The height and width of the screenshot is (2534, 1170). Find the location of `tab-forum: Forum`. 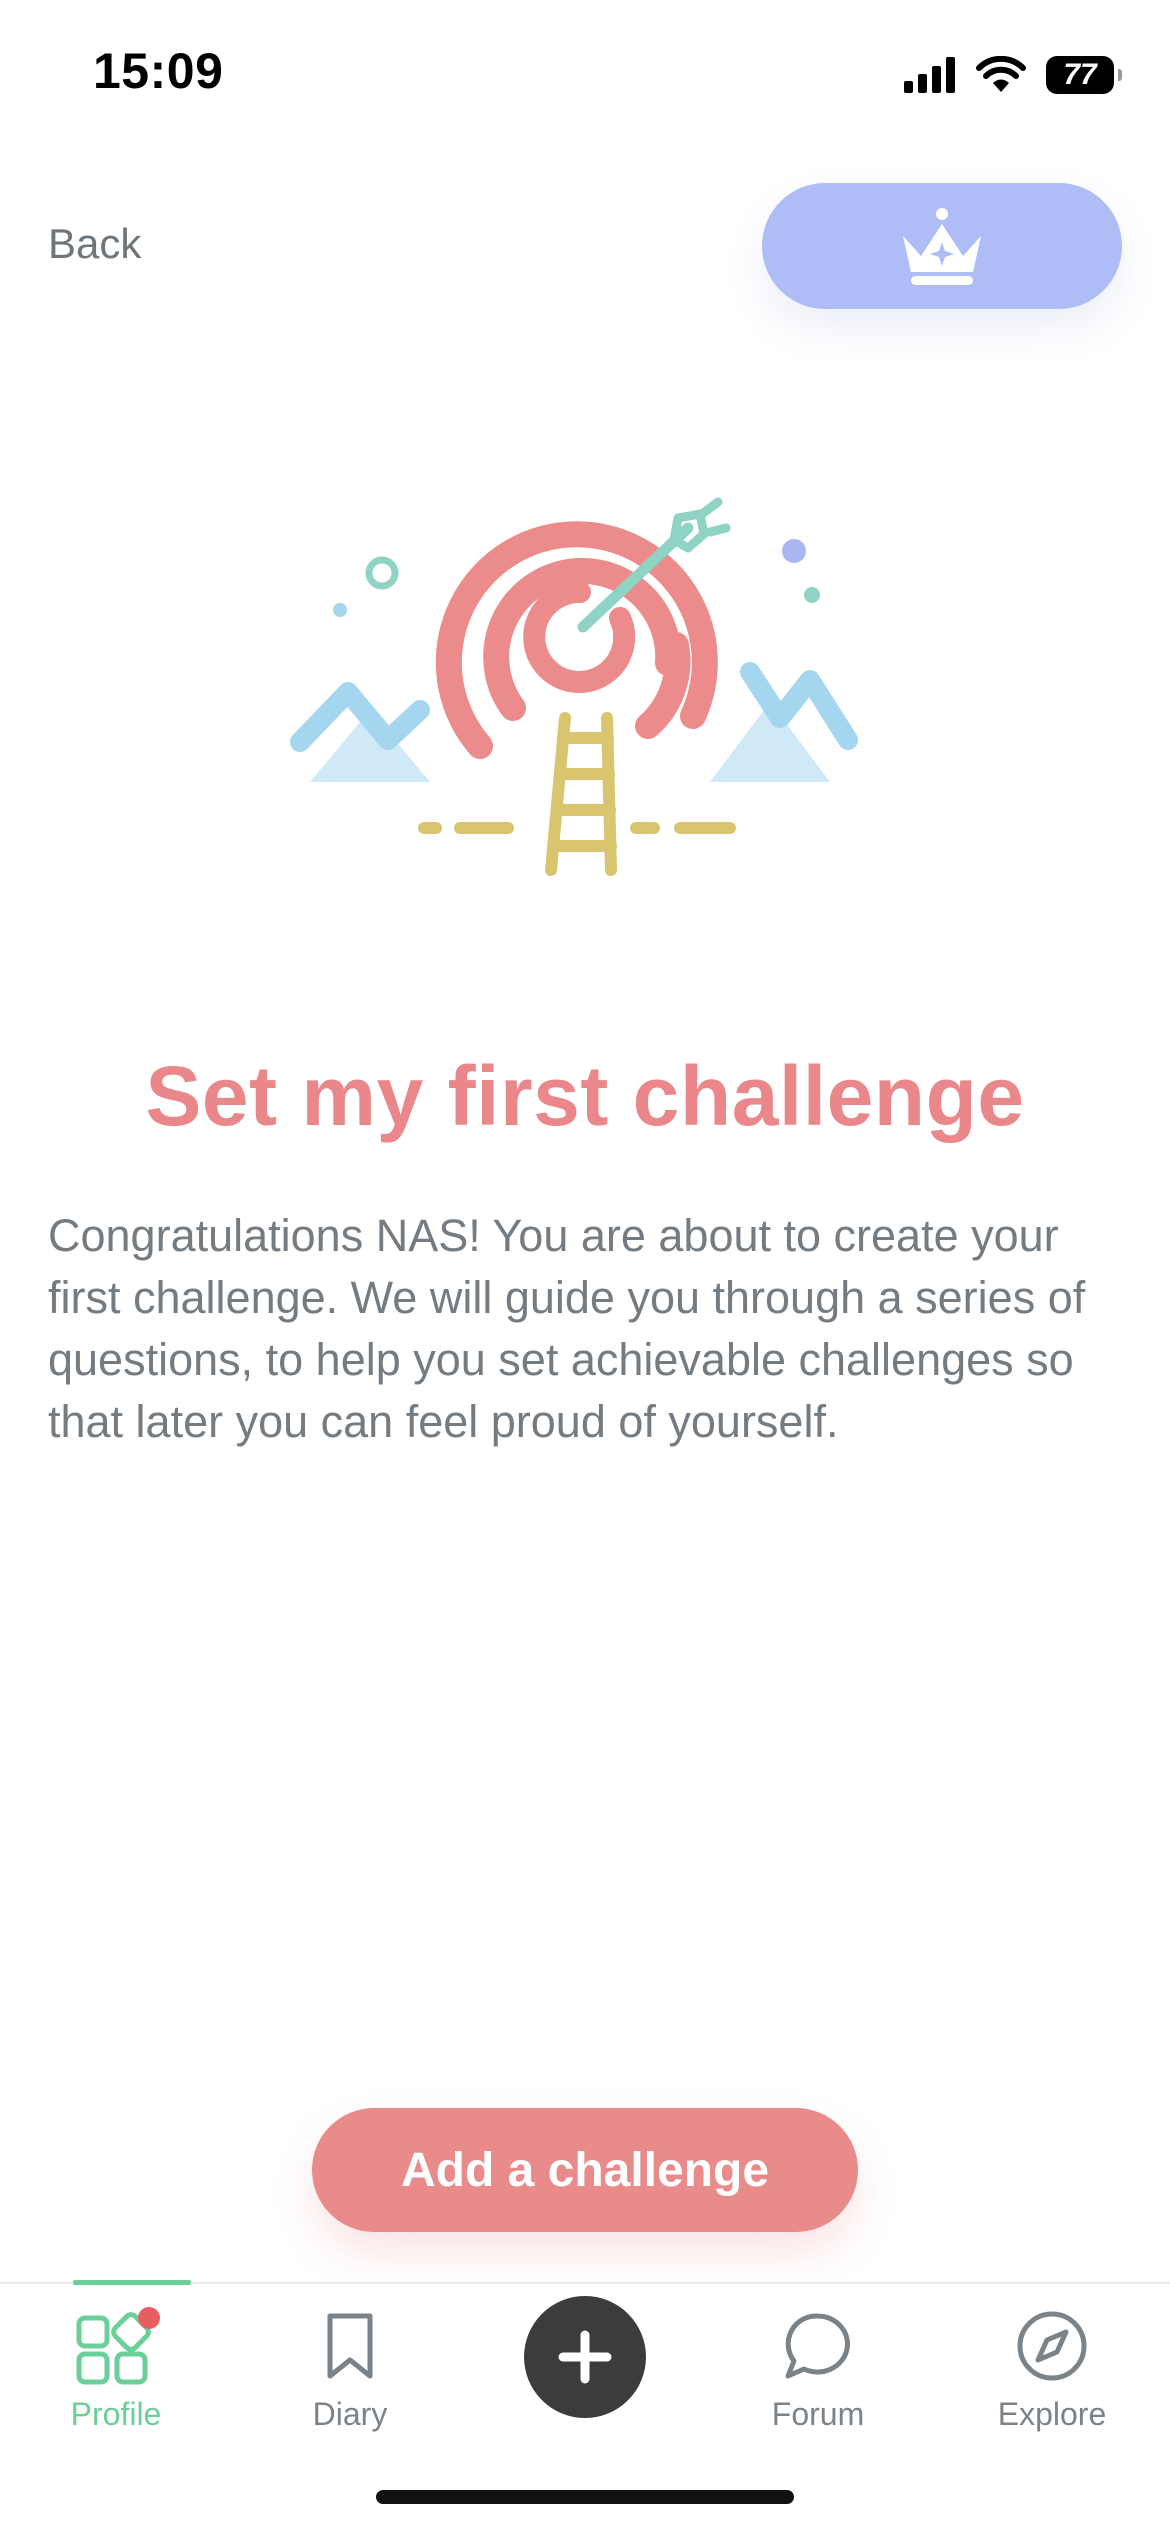

tab-forum: Forum is located at coordinates (818, 2369).